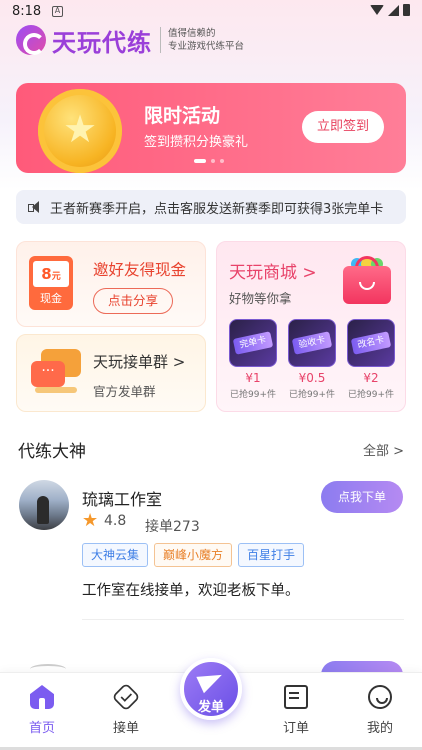 Image resolution: width=422 pixels, height=750 pixels. What do you see at coordinates (196, 142) in the screenshot?
I see `banner-subtitle: 签到攒积分换豪礼` at bounding box center [196, 142].